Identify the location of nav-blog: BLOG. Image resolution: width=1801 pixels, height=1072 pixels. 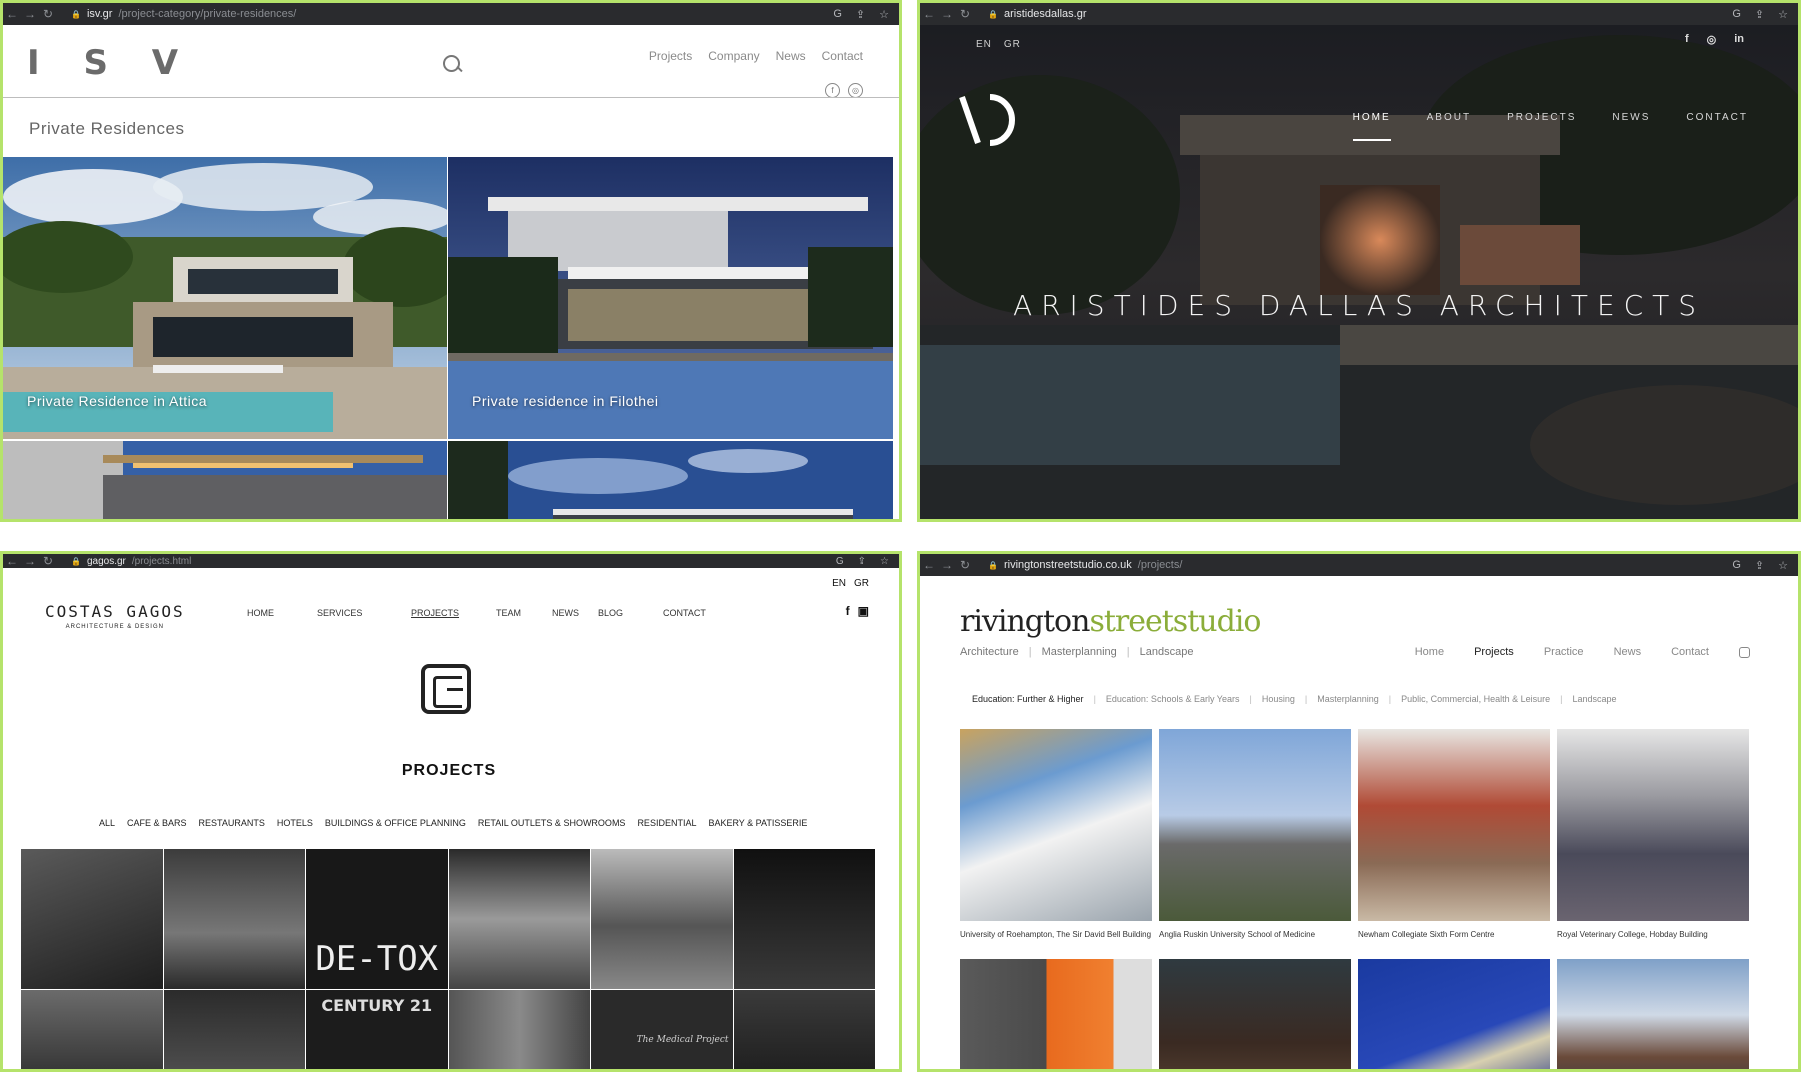
(630, 613).